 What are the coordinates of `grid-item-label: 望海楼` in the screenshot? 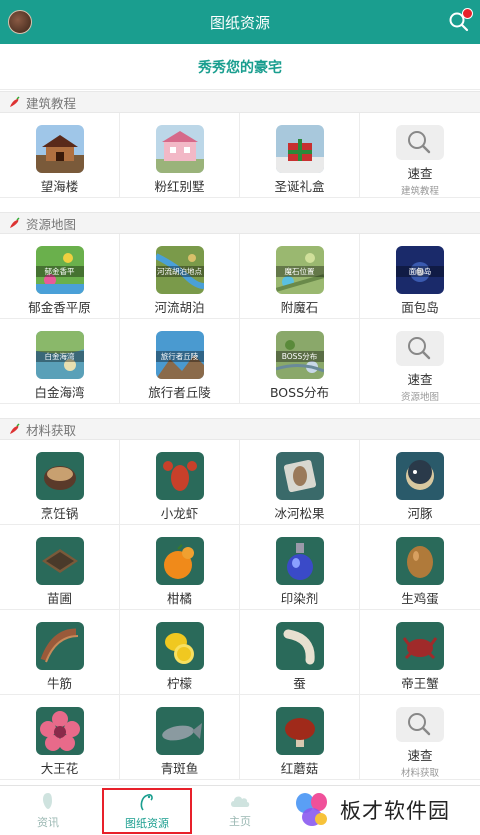 It's located at (59, 186).